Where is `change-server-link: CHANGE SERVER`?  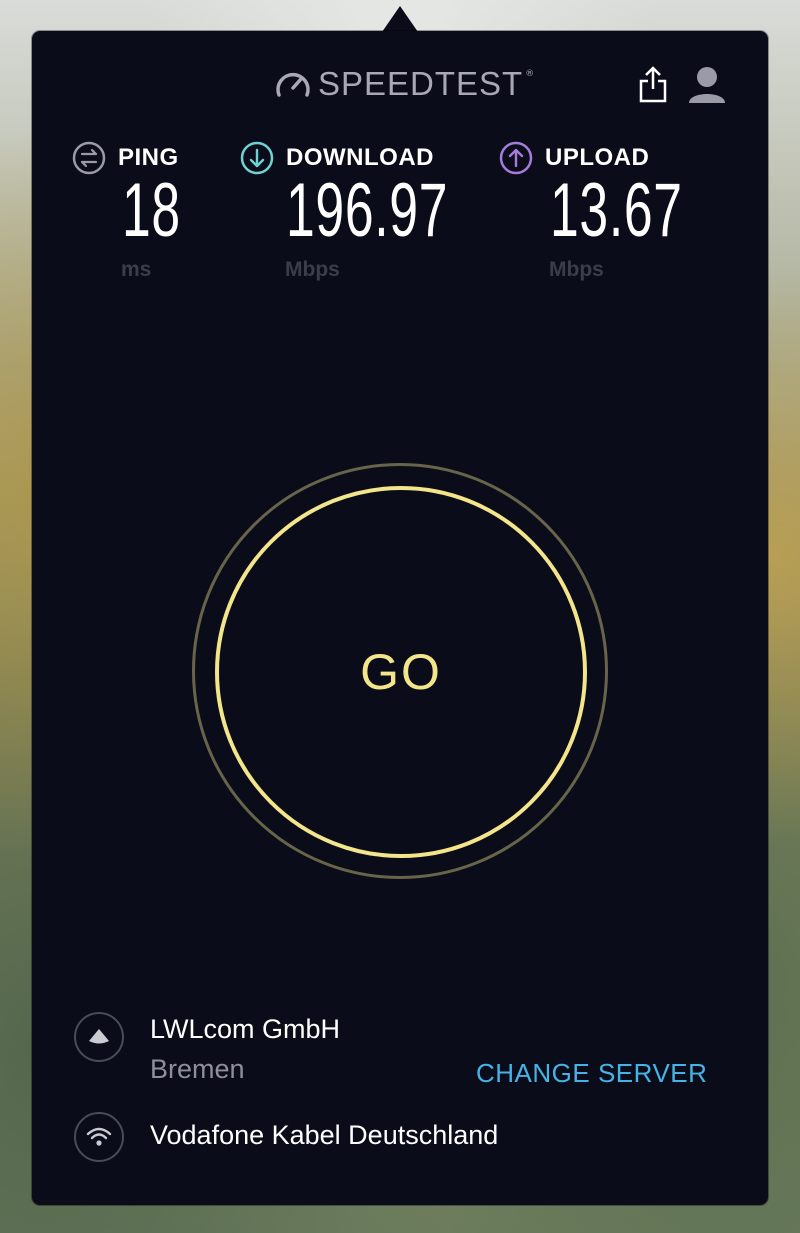 change-server-link: CHANGE SERVER is located at coordinates (591, 1073).